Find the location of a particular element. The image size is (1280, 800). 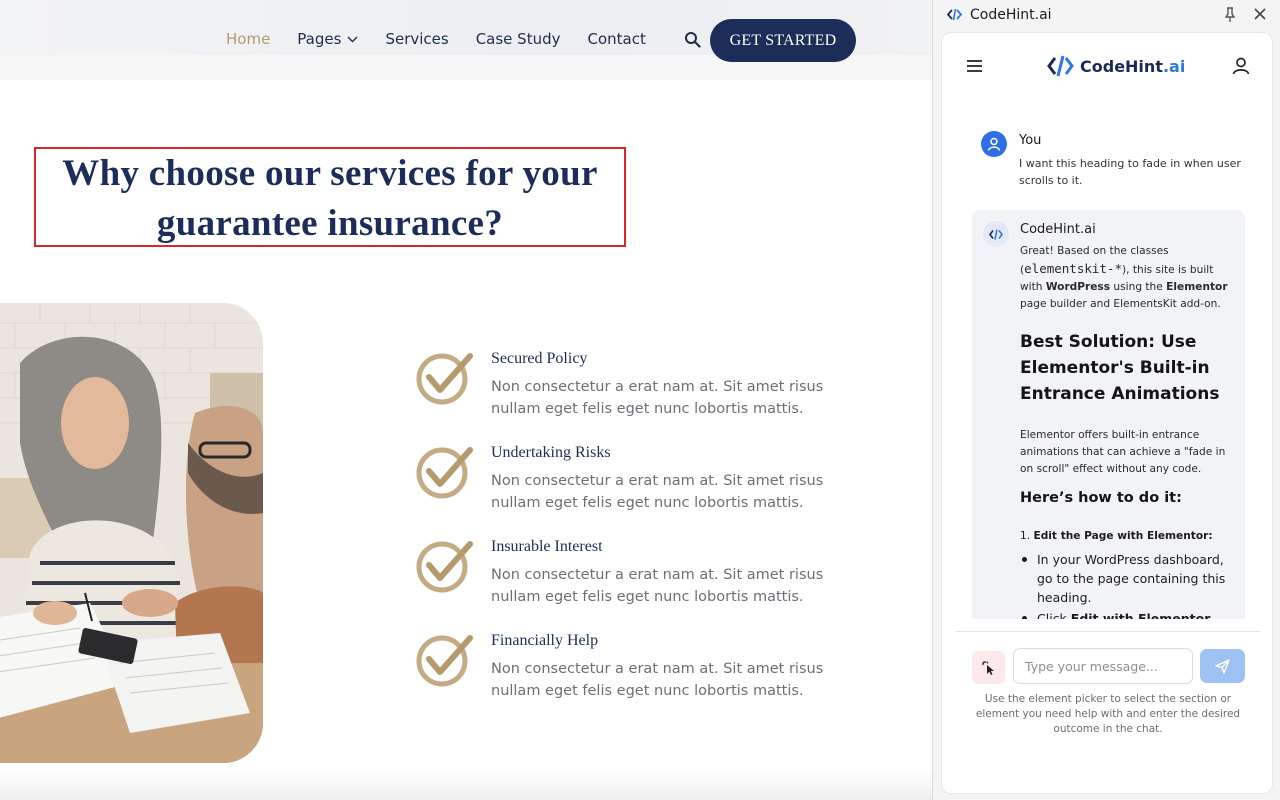

get-started-button: GET STARTED is located at coordinates (783, 40).